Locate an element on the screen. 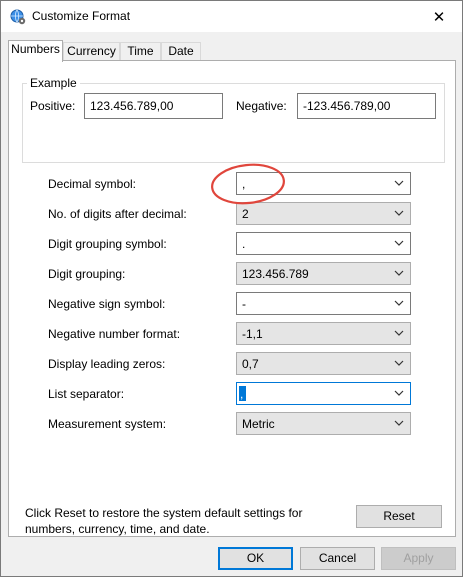  digit-grouping-symbol-combo: . is located at coordinates (323, 243).